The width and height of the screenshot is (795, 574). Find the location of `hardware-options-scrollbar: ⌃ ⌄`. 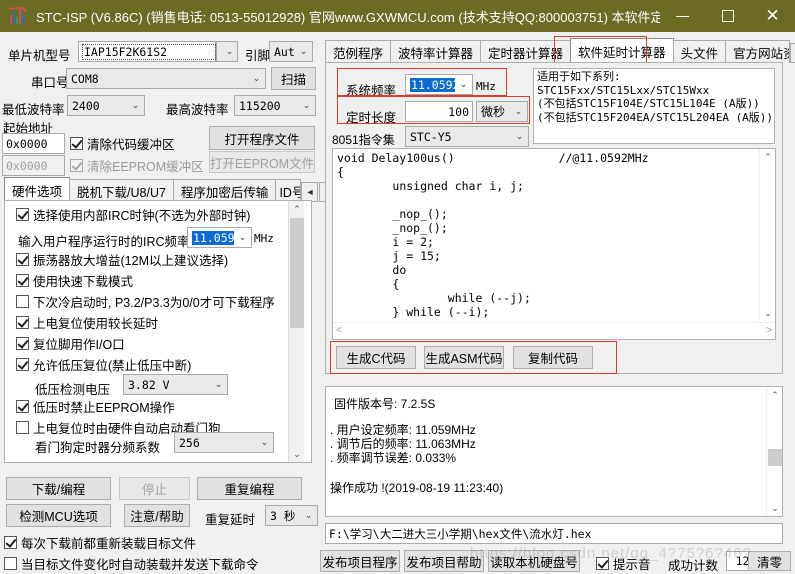

hardware-options-scrollbar: ⌃ ⌄ is located at coordinates (296, 331).